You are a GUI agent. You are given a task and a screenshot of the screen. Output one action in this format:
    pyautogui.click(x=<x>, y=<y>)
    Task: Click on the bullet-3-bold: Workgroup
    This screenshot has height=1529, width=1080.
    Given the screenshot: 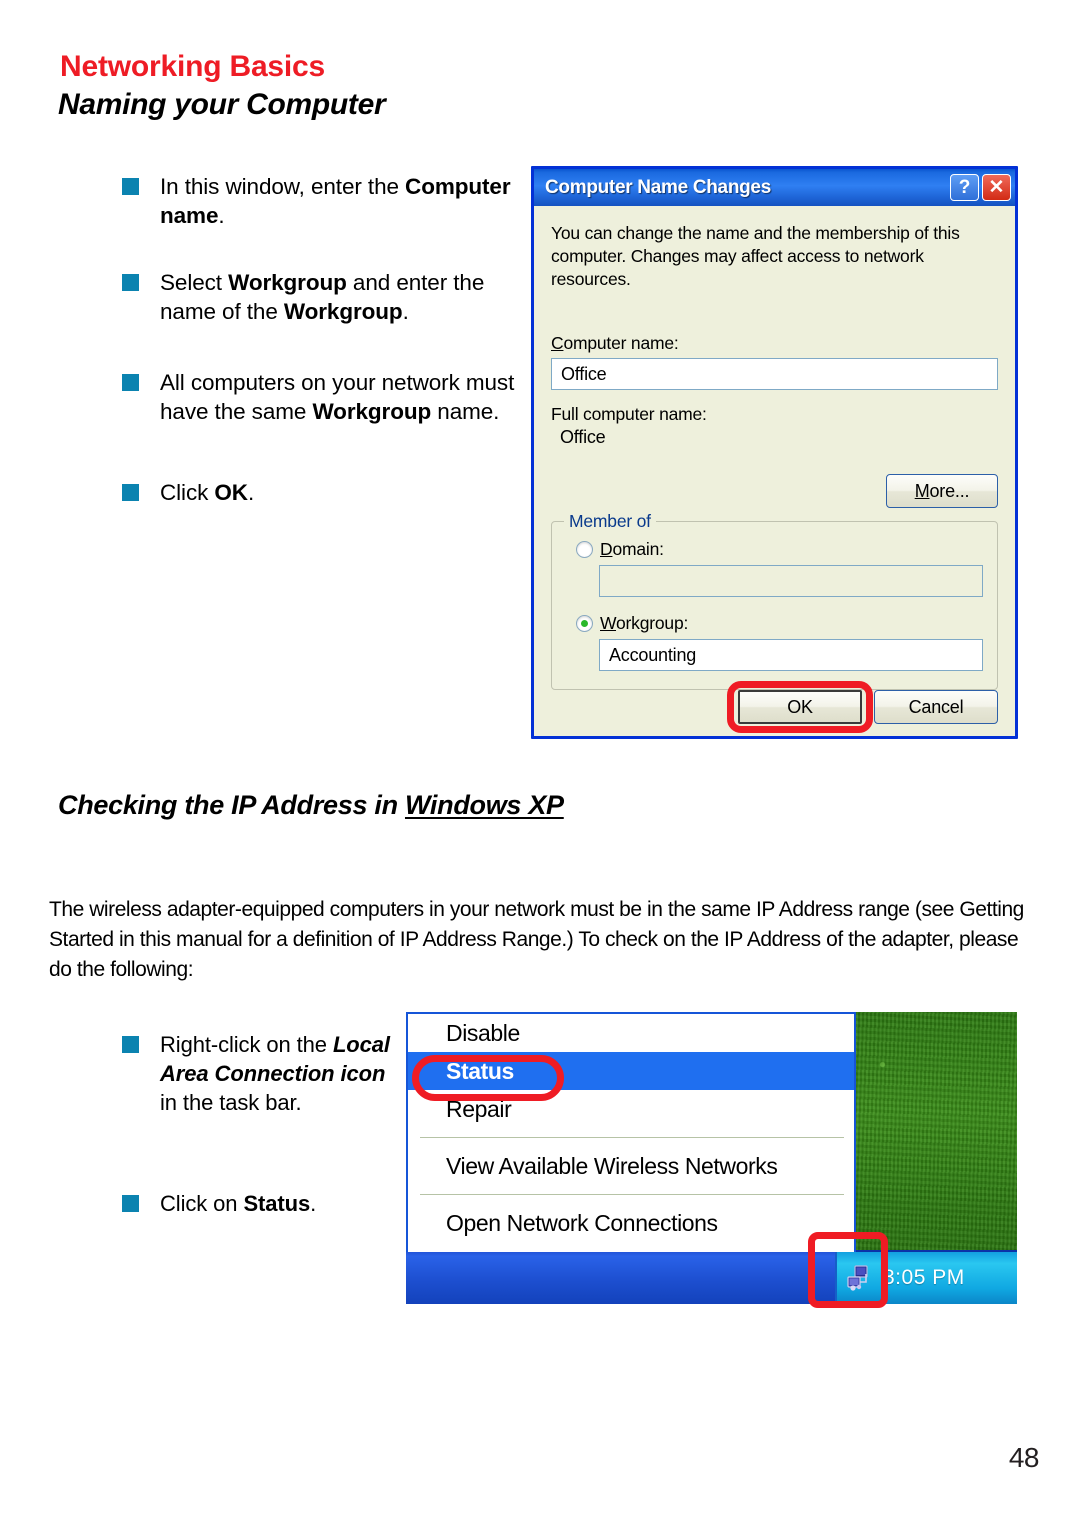 What is the action you would take?
    pyautogui.click(x=372, y=411)
    